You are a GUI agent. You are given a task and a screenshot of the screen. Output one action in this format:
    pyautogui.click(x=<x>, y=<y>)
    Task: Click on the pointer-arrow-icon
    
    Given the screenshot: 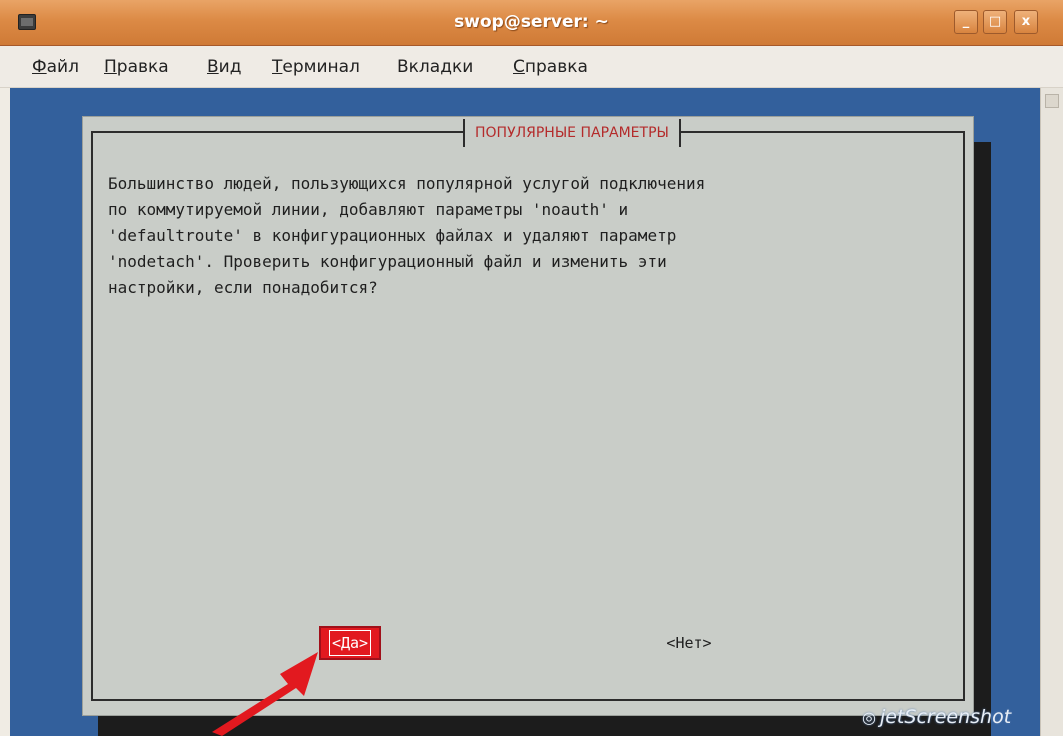 What is the action you would take?
    pyautogui.click(x=265, y=694)
    